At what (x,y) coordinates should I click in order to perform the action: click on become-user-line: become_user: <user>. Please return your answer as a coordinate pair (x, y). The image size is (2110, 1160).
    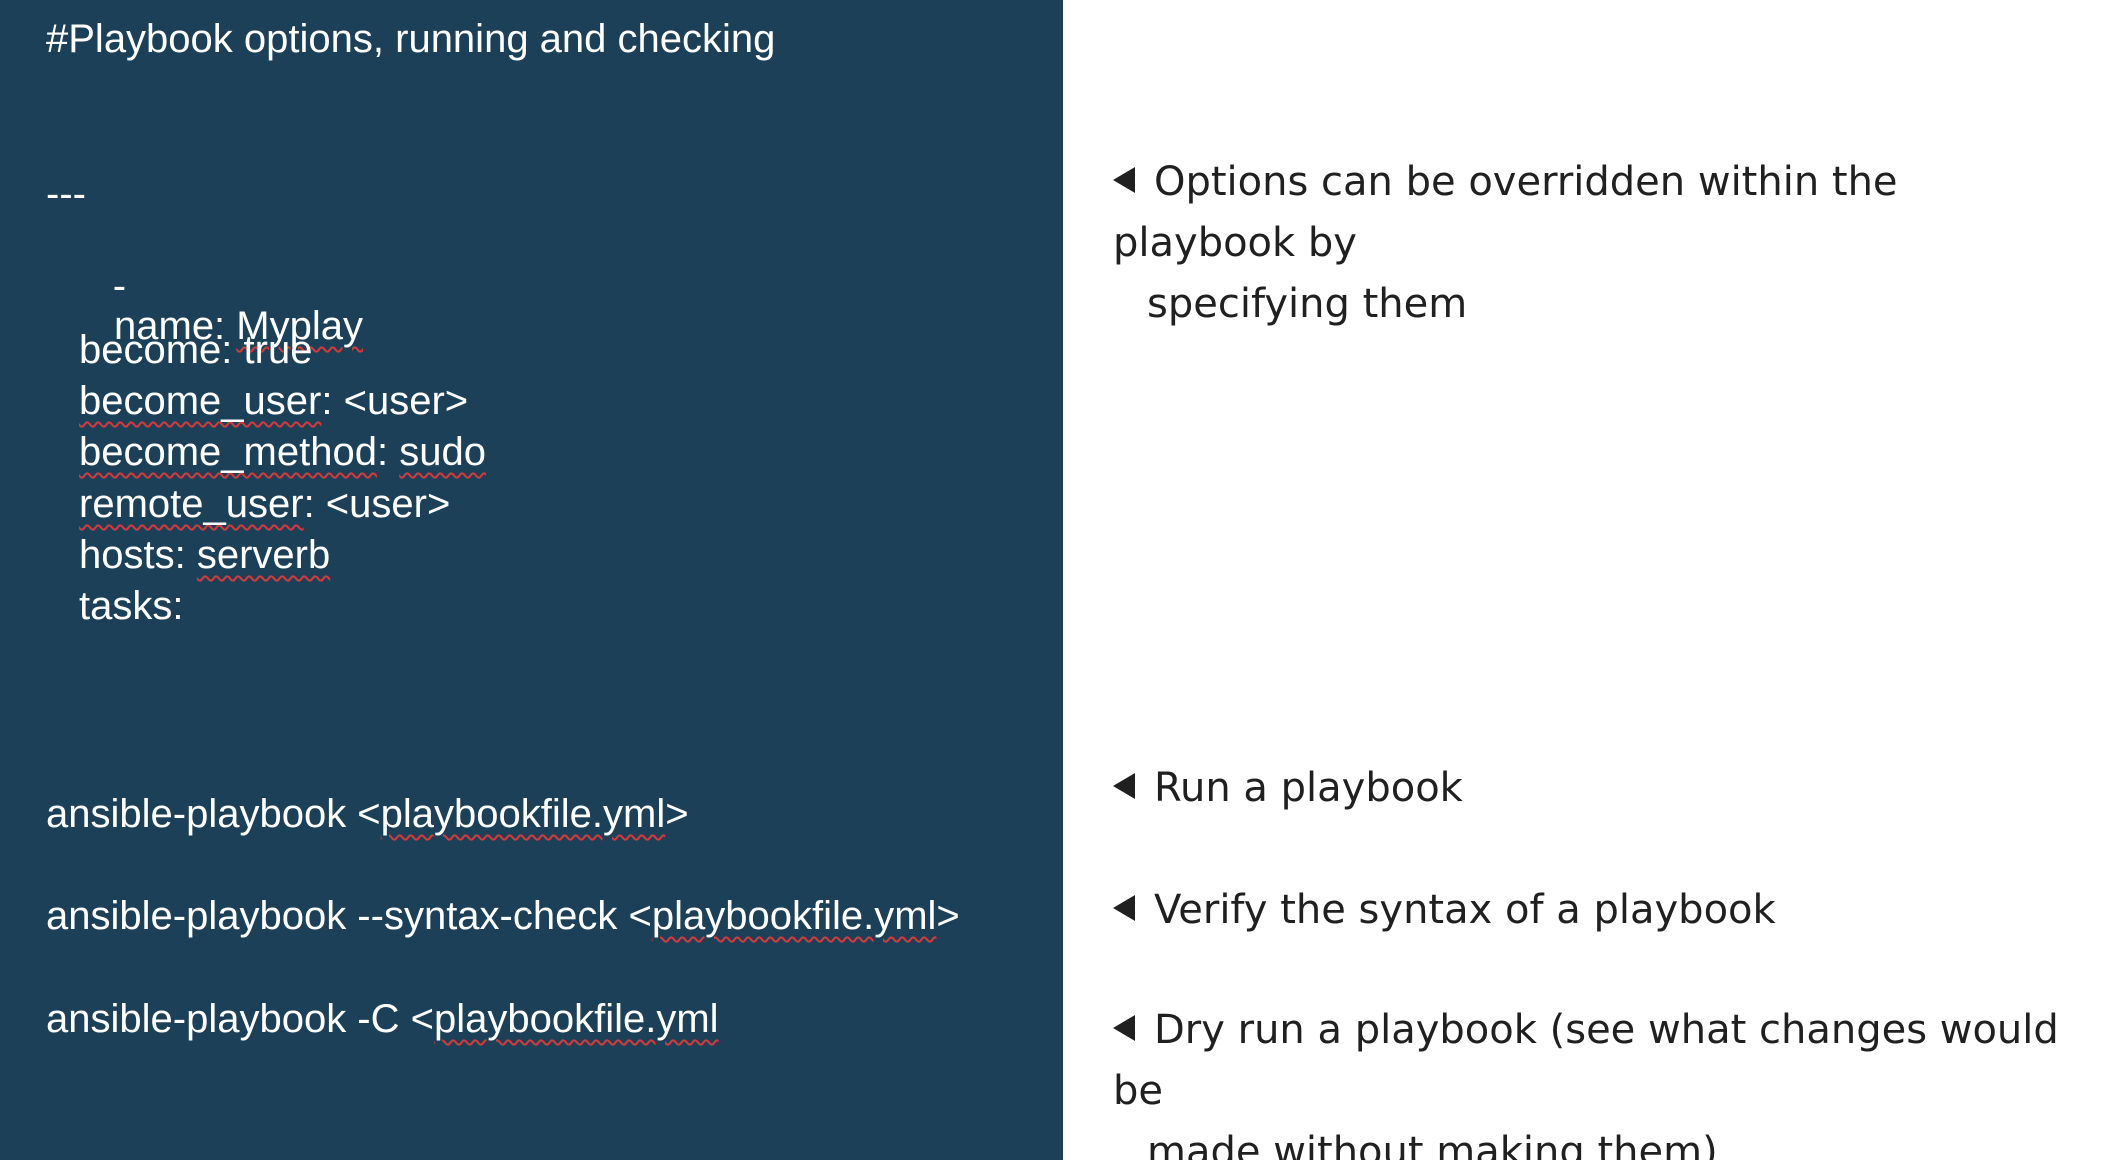
    Looking at the image, I should click on (273, 401).